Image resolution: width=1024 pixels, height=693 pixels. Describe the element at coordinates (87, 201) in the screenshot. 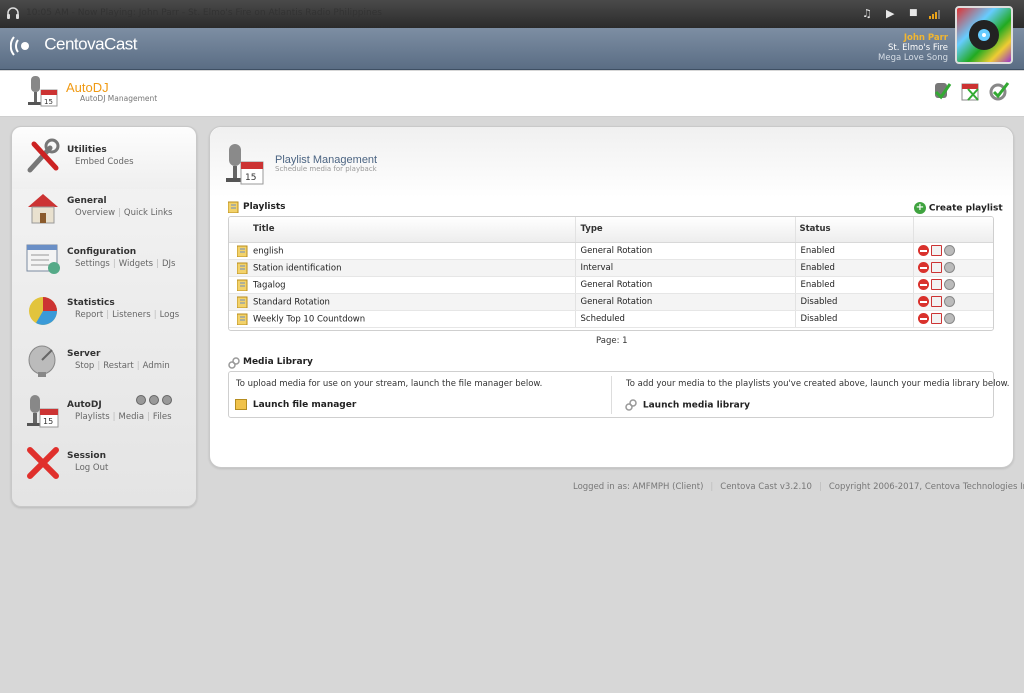

I see `sidebar-item-label: General` at that location.